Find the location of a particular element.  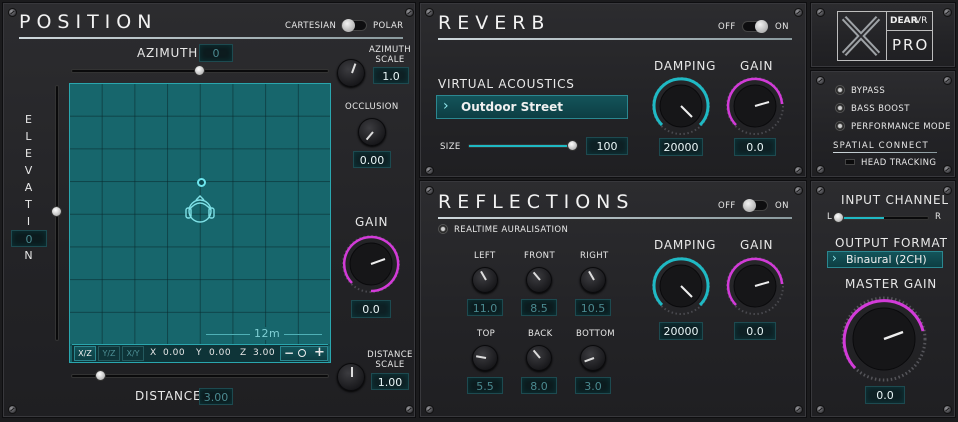

elevation-slider-thumb is located at coordinates (56, 211).